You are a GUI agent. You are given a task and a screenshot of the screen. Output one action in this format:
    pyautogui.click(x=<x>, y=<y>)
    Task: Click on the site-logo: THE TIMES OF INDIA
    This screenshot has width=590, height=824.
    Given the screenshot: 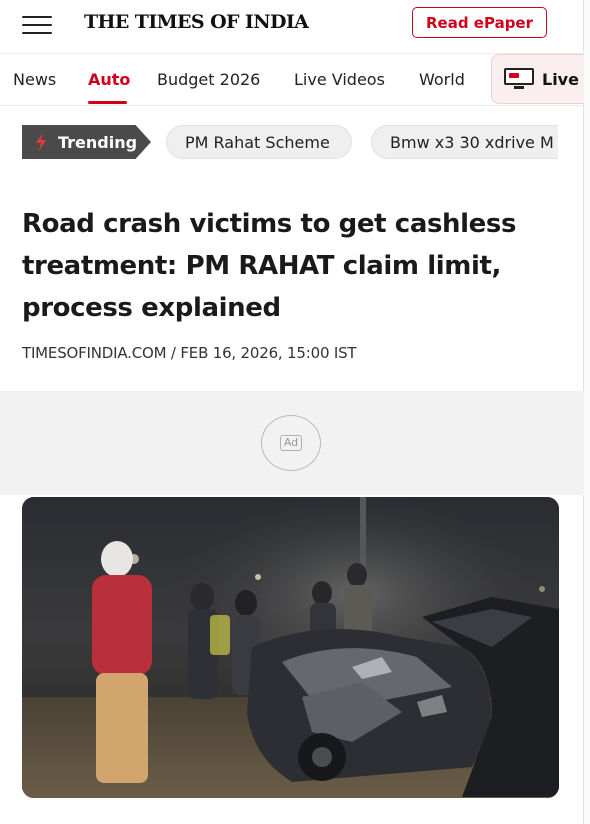 What is the action you would take?
    pyautogui.click(x=196, y=22)
    